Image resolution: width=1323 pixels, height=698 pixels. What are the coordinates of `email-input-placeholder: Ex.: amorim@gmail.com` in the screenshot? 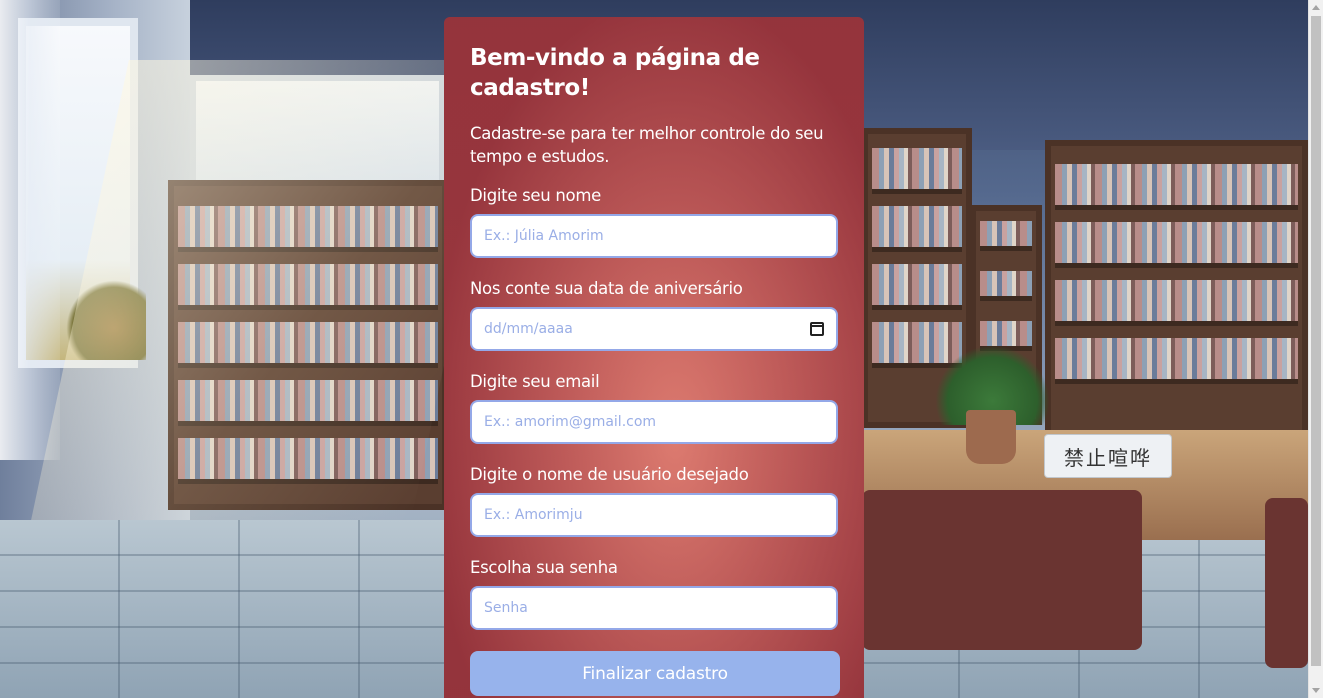 It's located at (570, 422).